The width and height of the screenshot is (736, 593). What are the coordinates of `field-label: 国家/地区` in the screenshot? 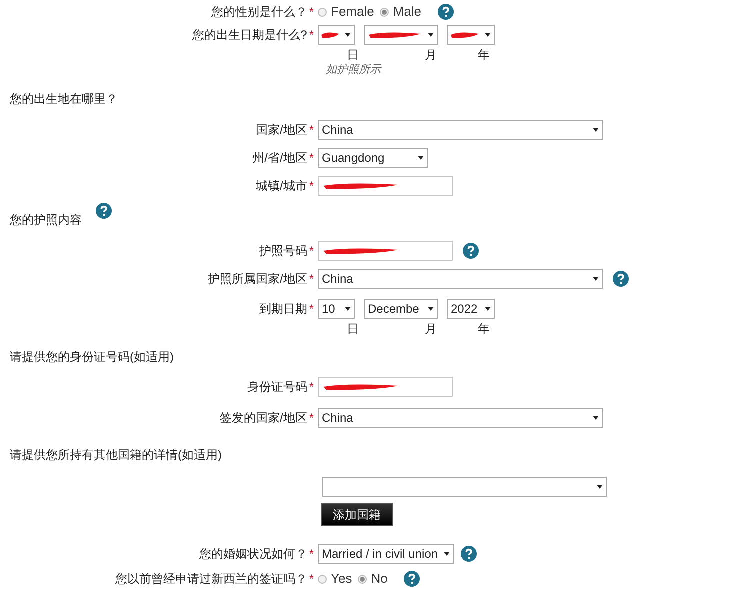 It's located at (282, 130).